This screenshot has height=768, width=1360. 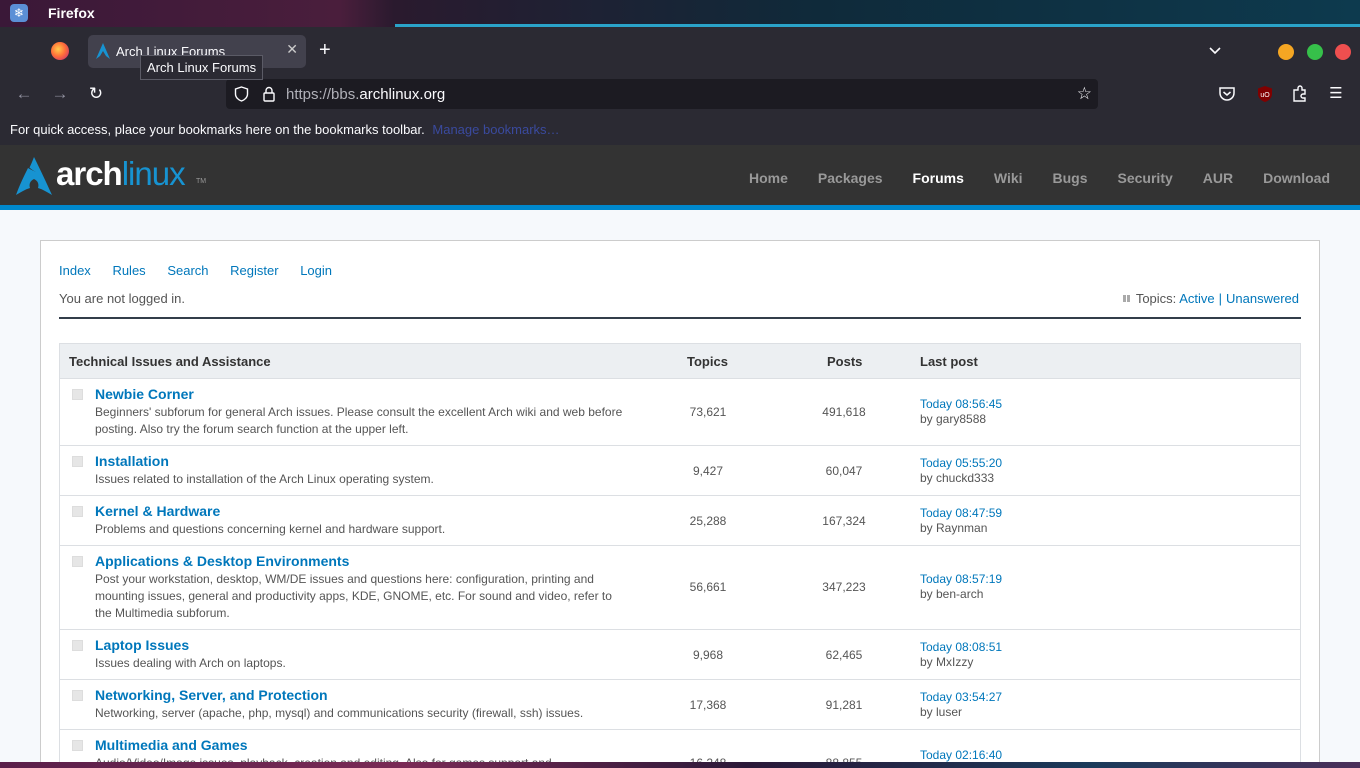 What do you see at coordinates (938, 178) in the screenshot?
I see `nav-forums: Forums` at bounding box center [938, 178].